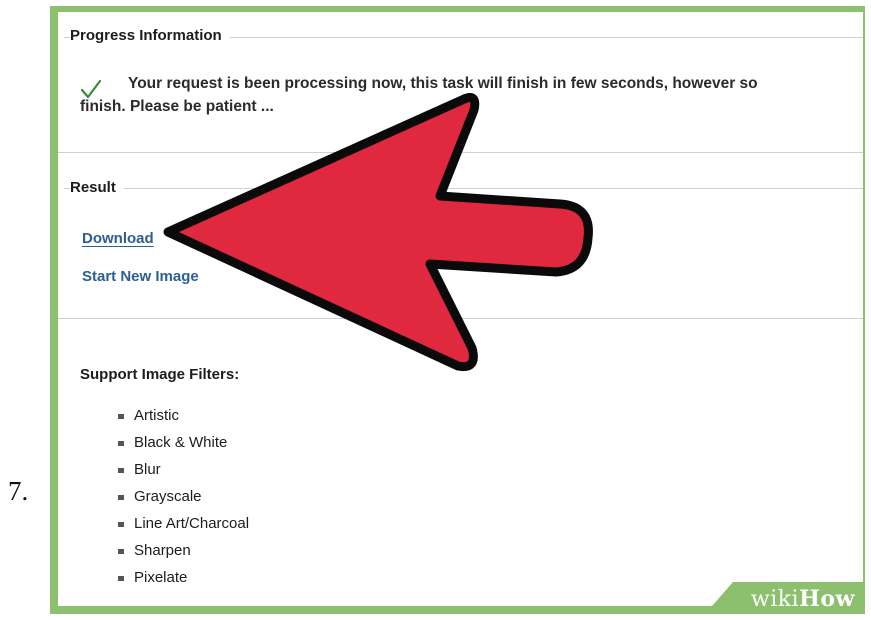  Describe the element at coordinates (460, 318) in the screenshot. I see `result-bottom-rule` at that location.